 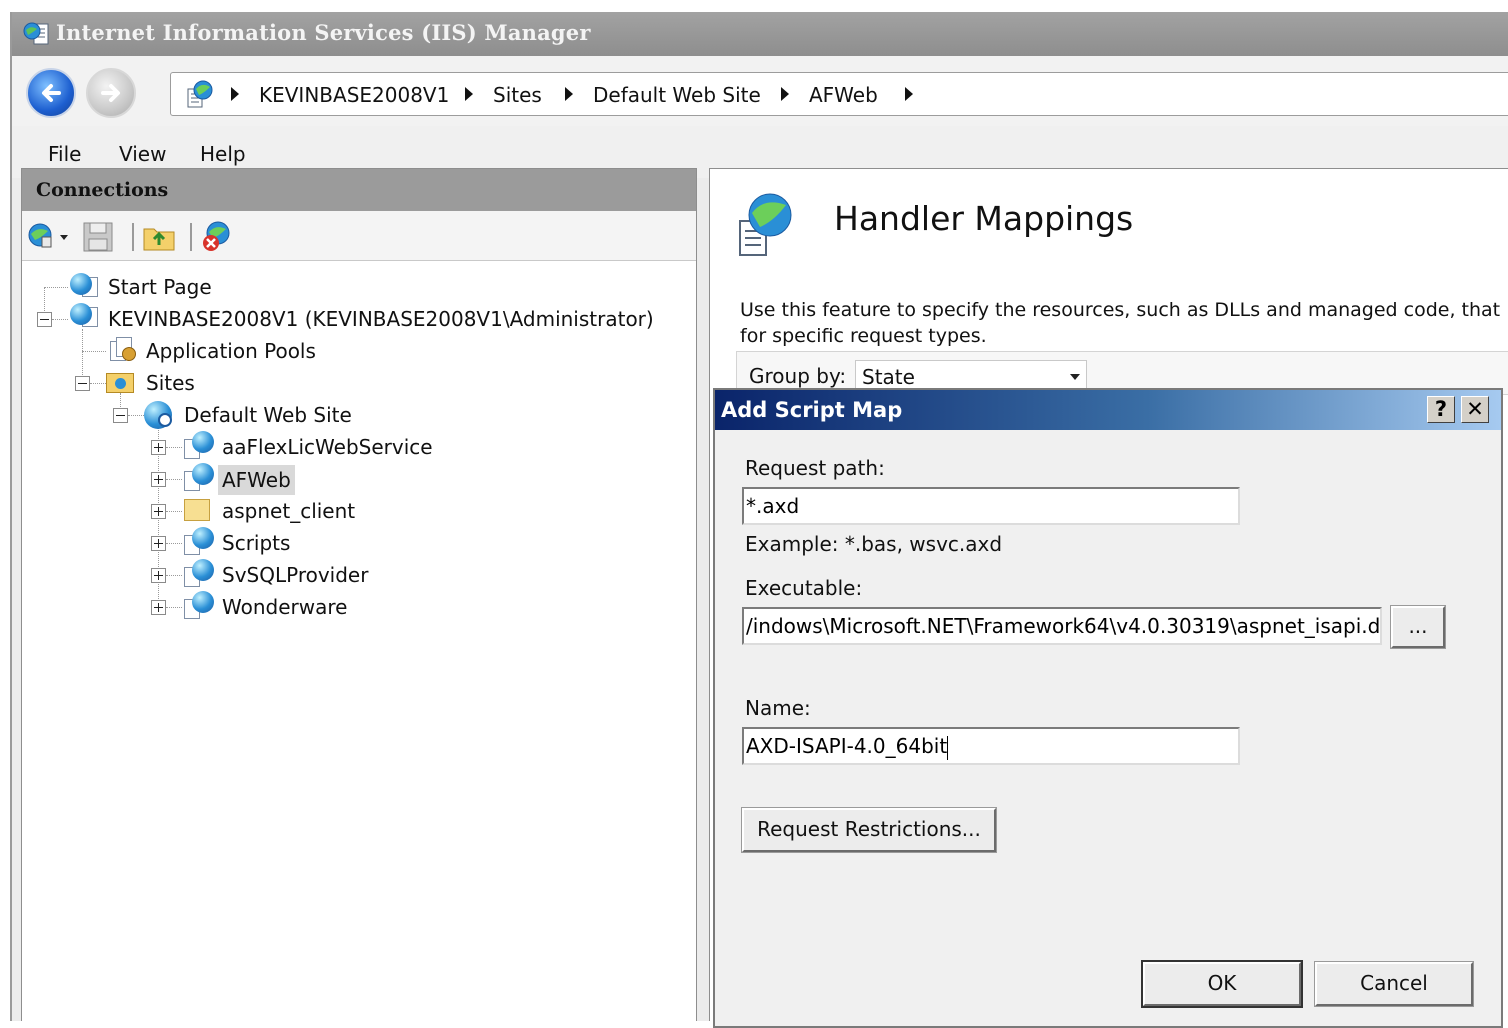 What do you see at coordinates (99, 237) in the screenshot?
I see `save-icon` at bounding box center [99, 237].